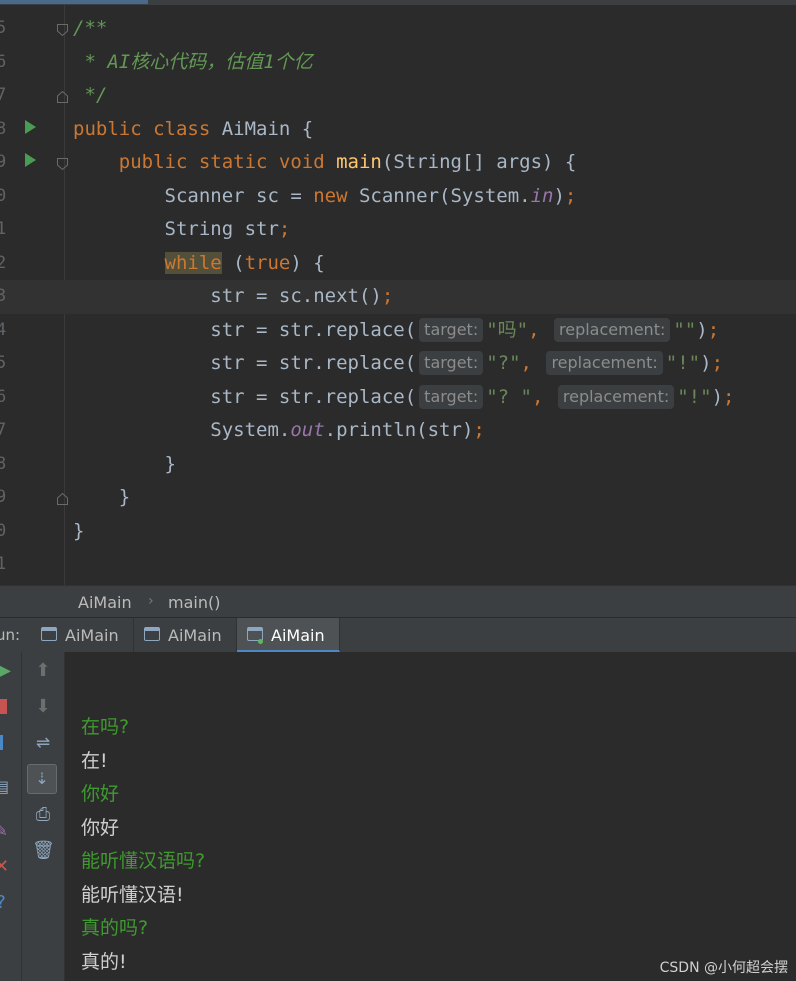  What do you see at coordinates (10, 635) in the screenshot?
I see `run-label: un:` at bounding box center [10, 635].